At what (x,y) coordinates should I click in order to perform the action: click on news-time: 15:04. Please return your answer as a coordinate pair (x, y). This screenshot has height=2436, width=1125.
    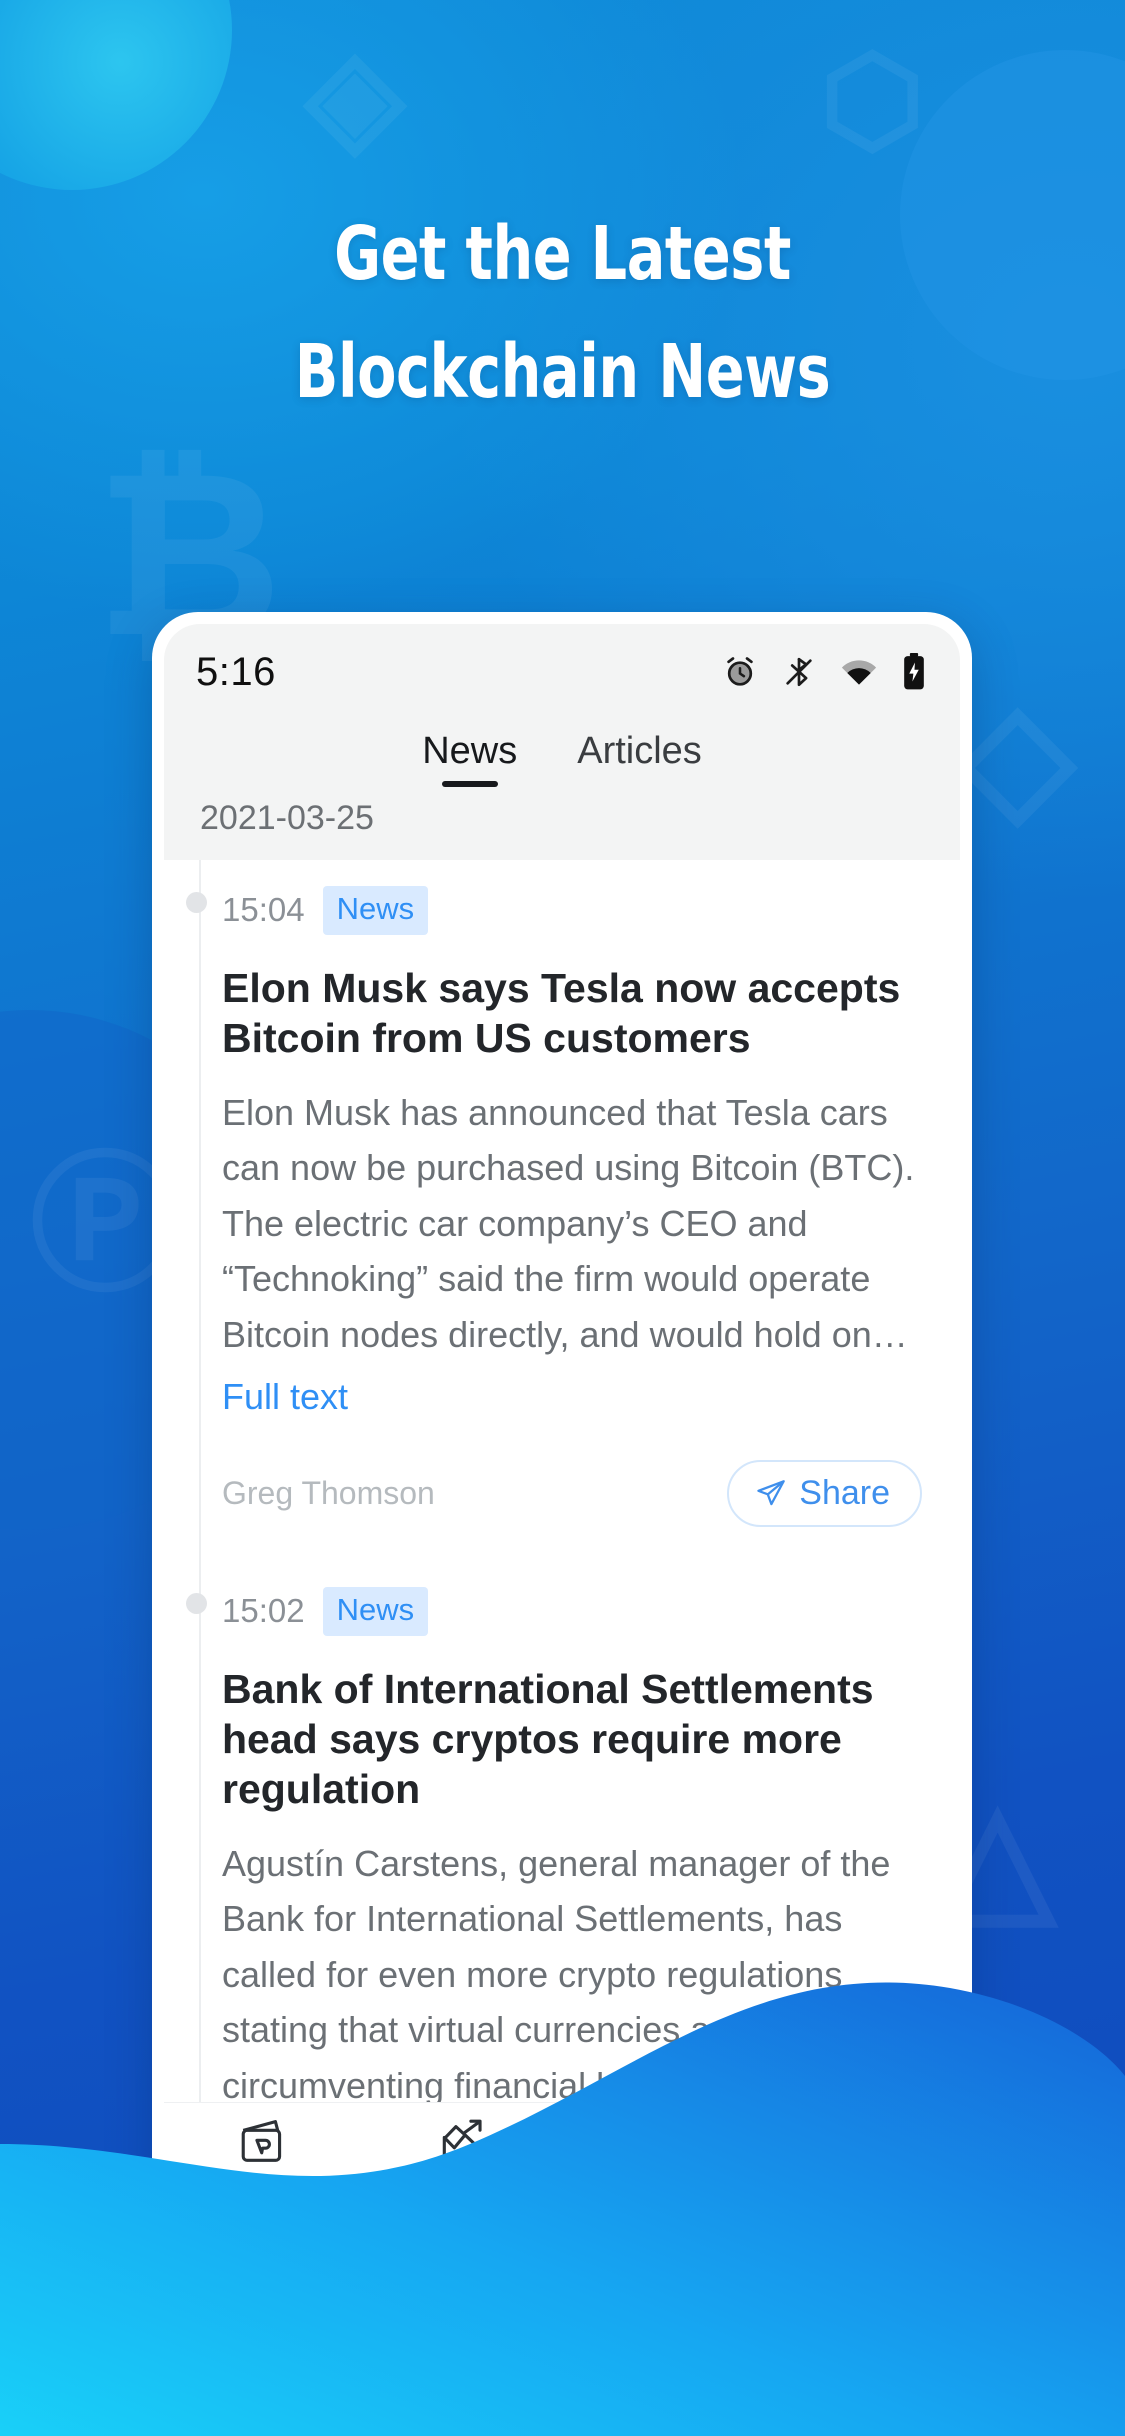
    Looking at the image, I should click on (263, 910).